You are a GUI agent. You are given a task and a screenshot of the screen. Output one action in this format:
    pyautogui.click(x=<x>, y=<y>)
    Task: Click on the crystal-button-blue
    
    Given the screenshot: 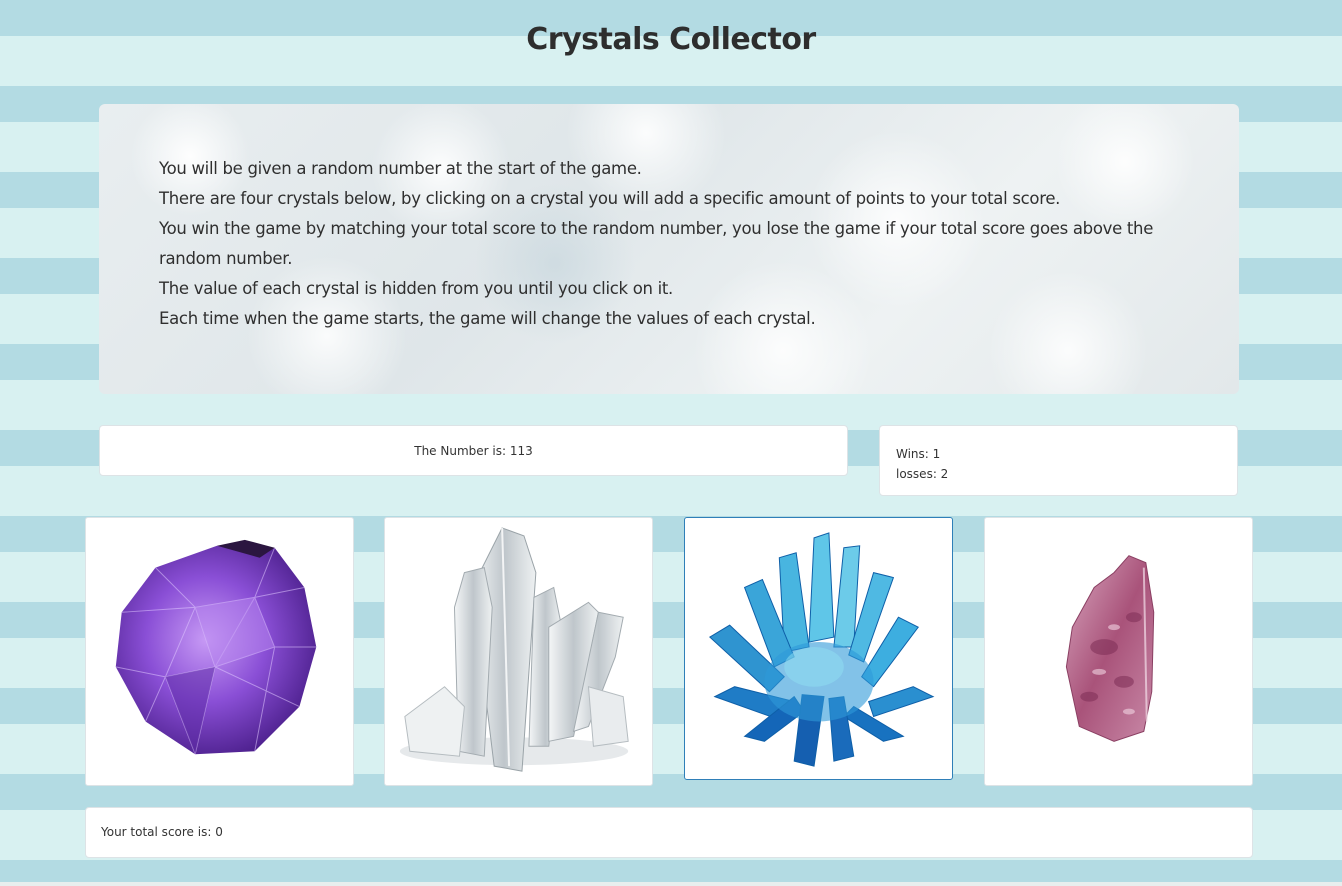 What is the action you would take?
    pyautogui.click(x=818, y=648)
    